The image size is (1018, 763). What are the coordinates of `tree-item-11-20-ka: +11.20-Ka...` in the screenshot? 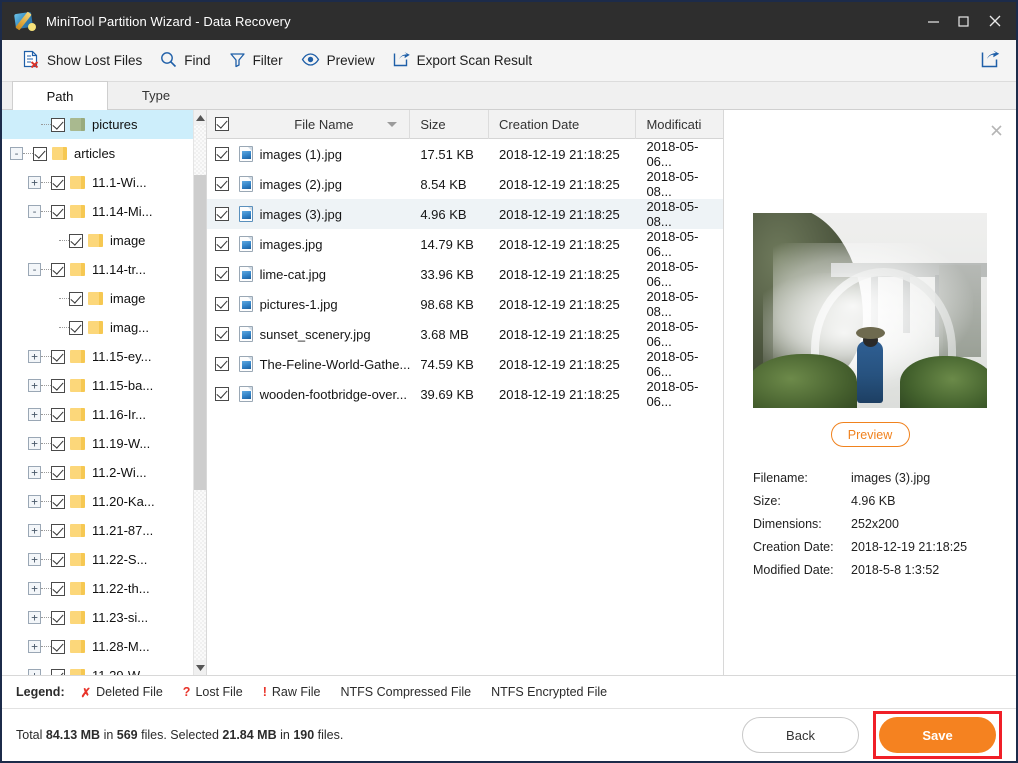 It's located at (97, 501).